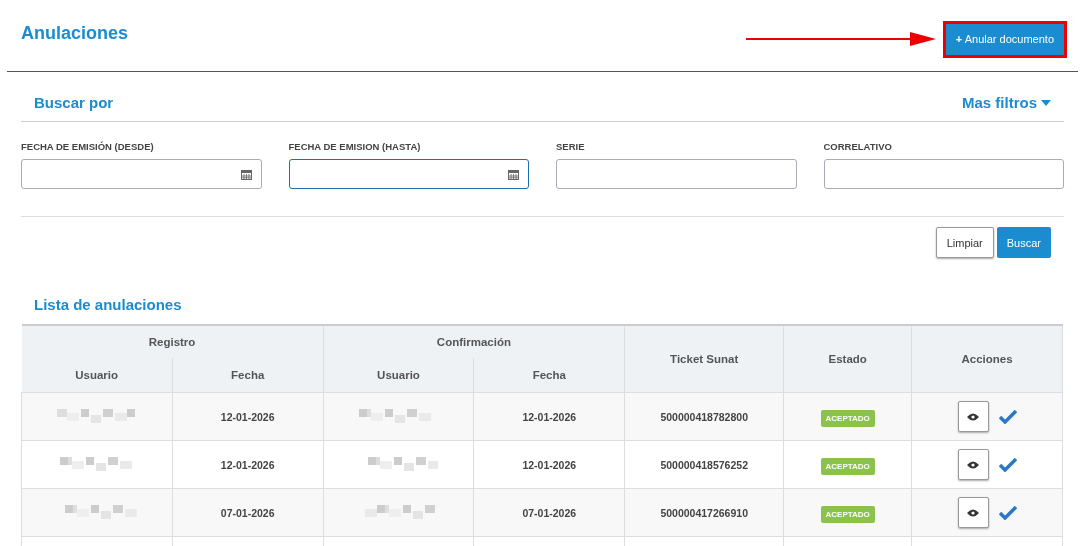  I want to click on more-filters-link: Mas filtros, so click(1006, 102).